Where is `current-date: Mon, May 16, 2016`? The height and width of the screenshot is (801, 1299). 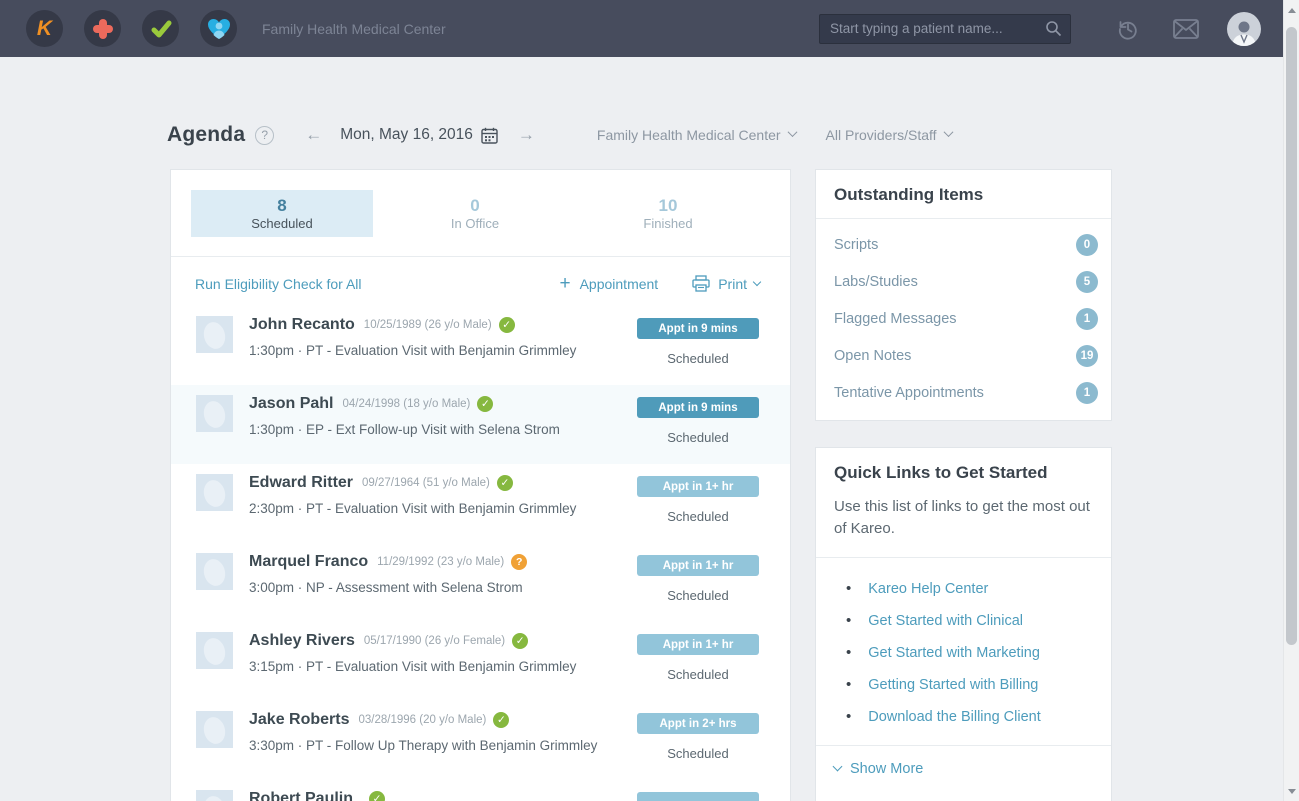 current-date: Mon, May 16, 2016 is located at coordinates (406, 135).